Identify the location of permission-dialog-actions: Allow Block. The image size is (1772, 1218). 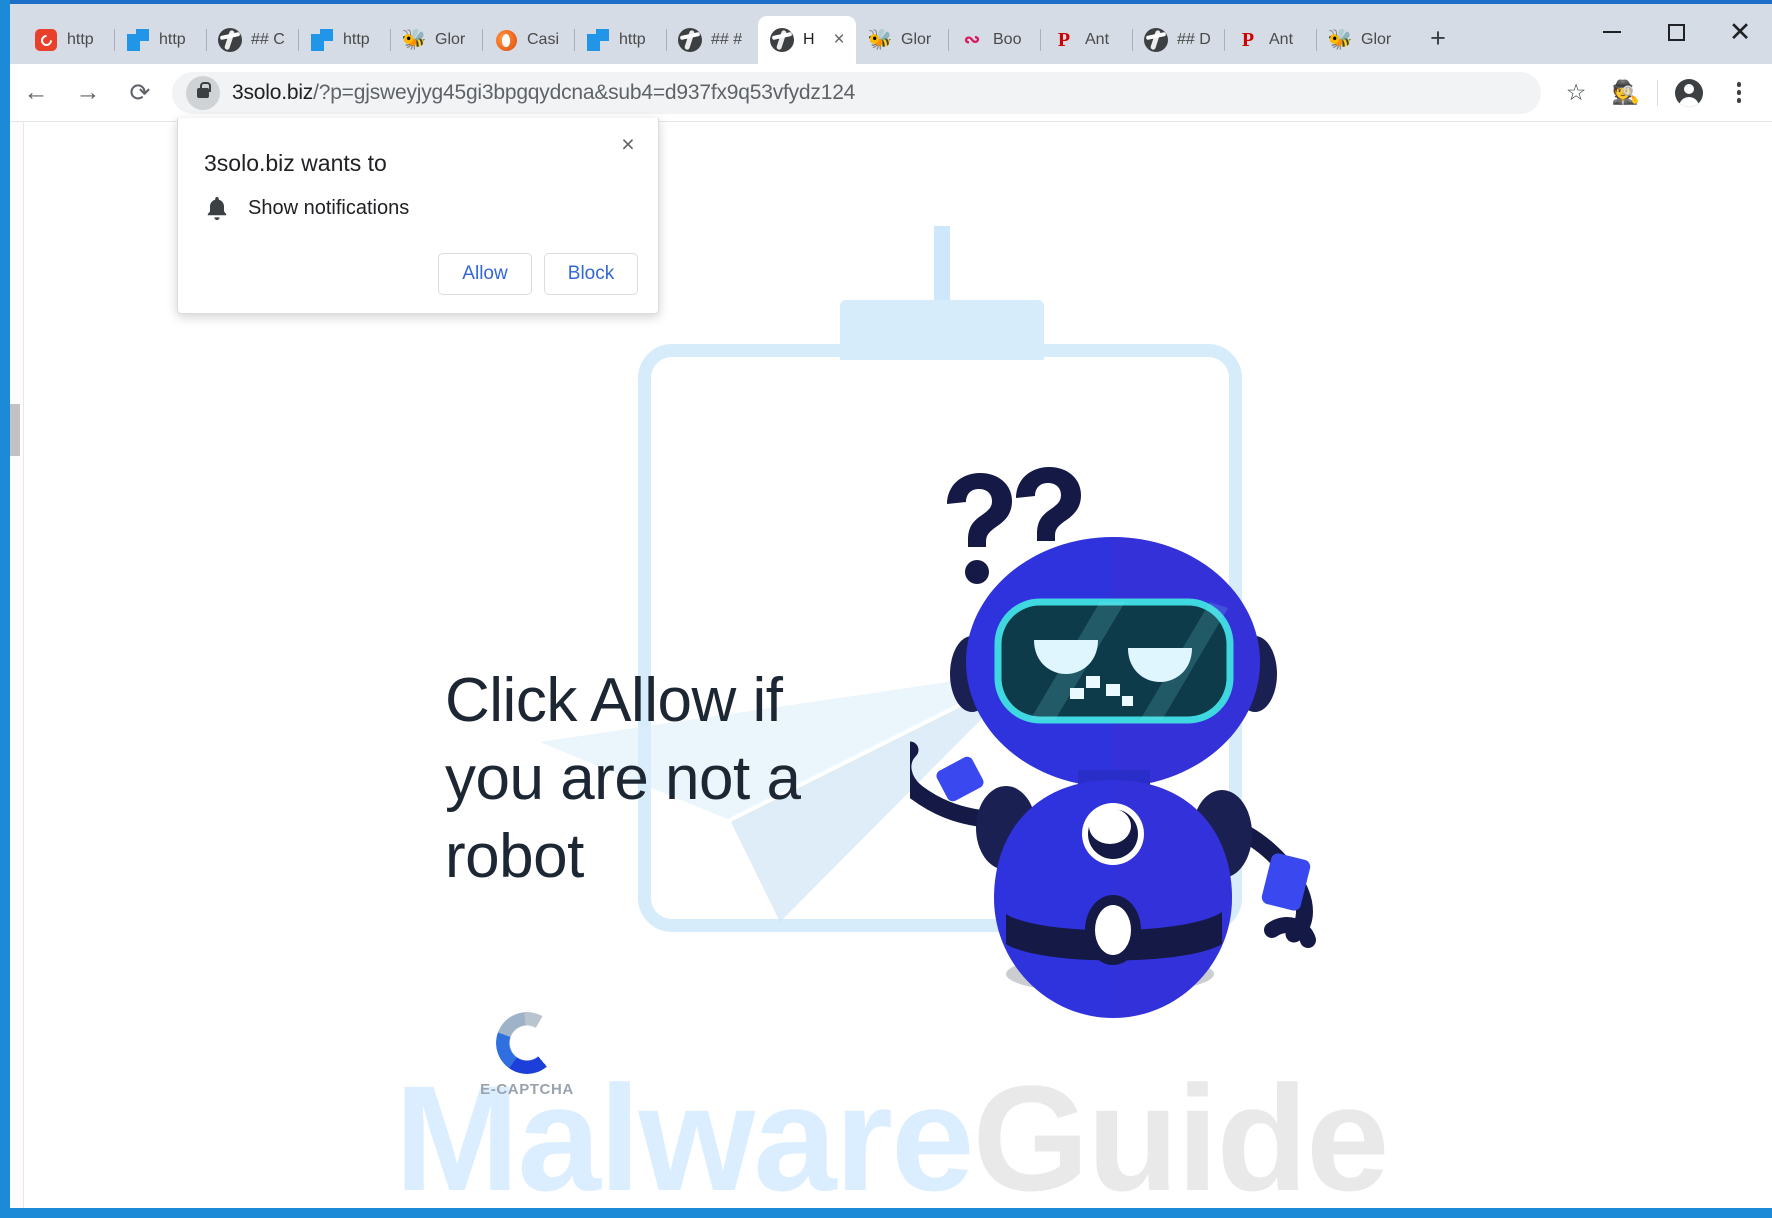
(538, 274).